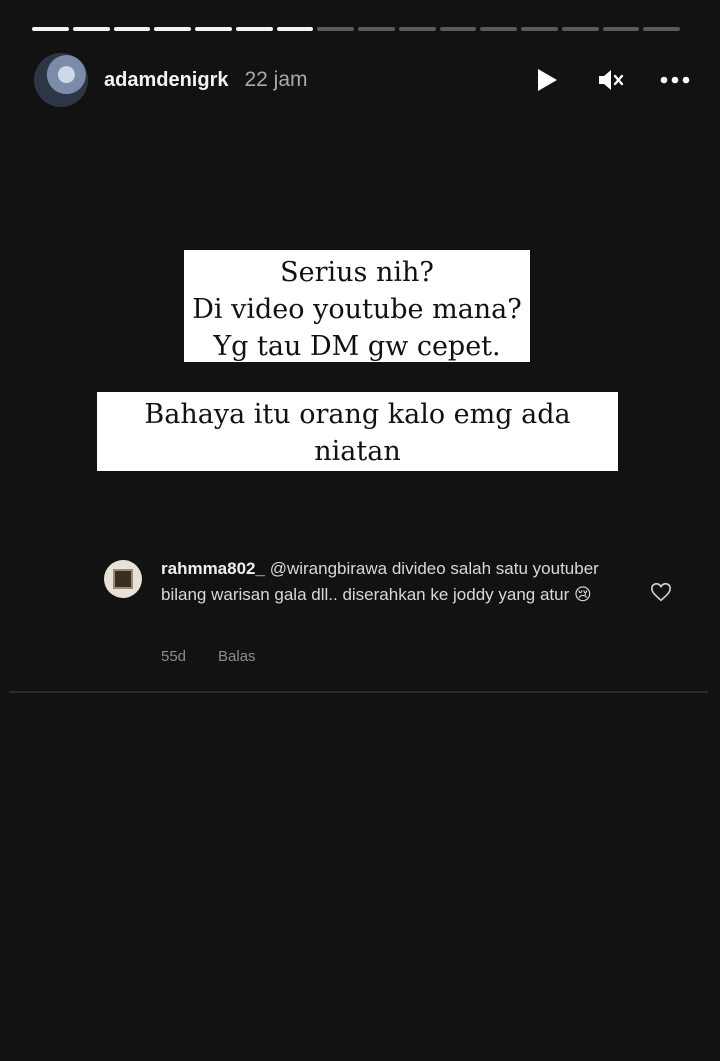  Describe the element at coordinates (357, 488) in the screenshot. I see `story-text-line: “sengaja” karena warisan.` at that location.